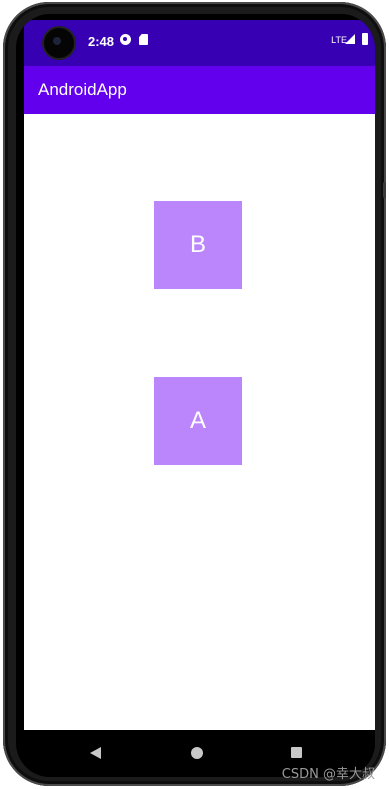 This screenshot has width=389, height=789. I want to click on app-title: AndroidApp, so click(82, 89).